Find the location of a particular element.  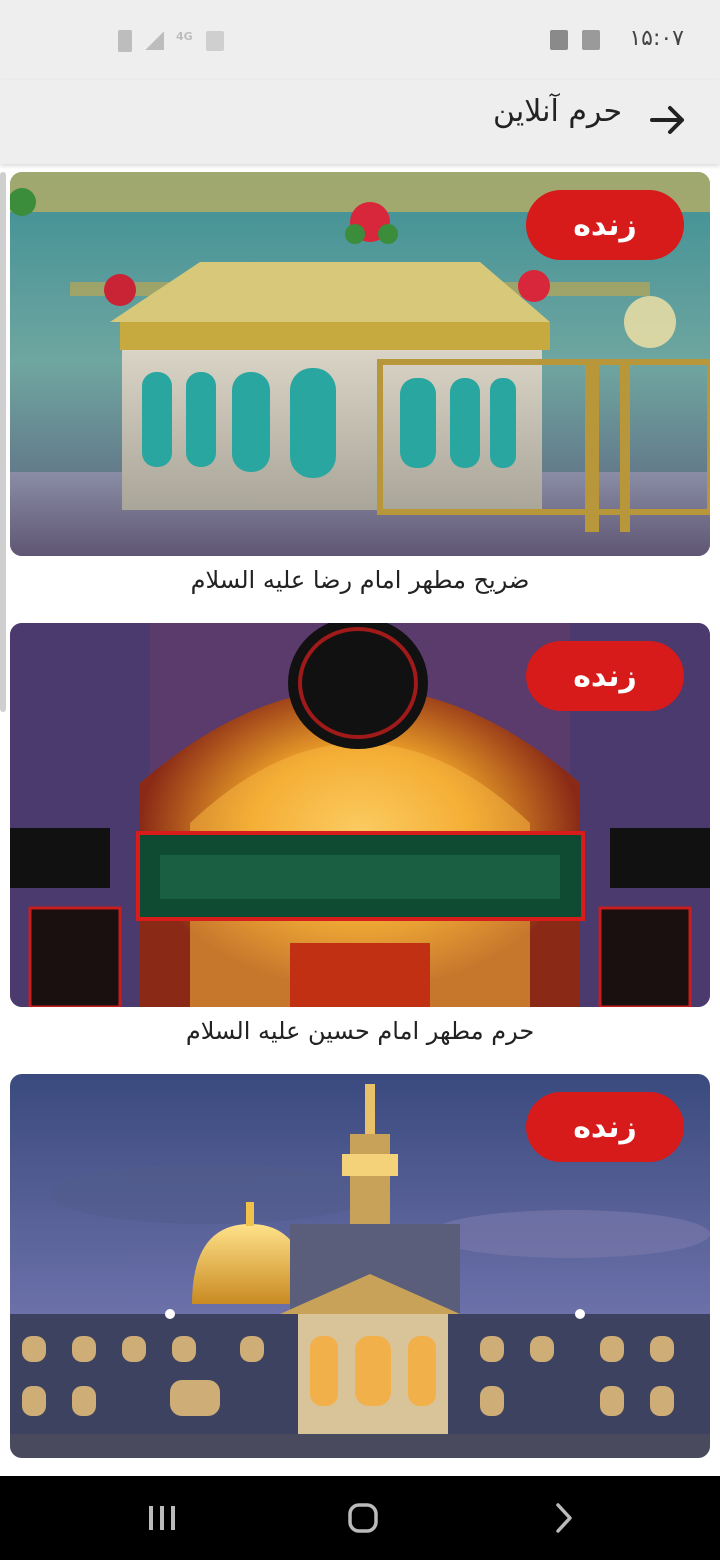

system-nav-bar is located at coordinates (360, 1518).